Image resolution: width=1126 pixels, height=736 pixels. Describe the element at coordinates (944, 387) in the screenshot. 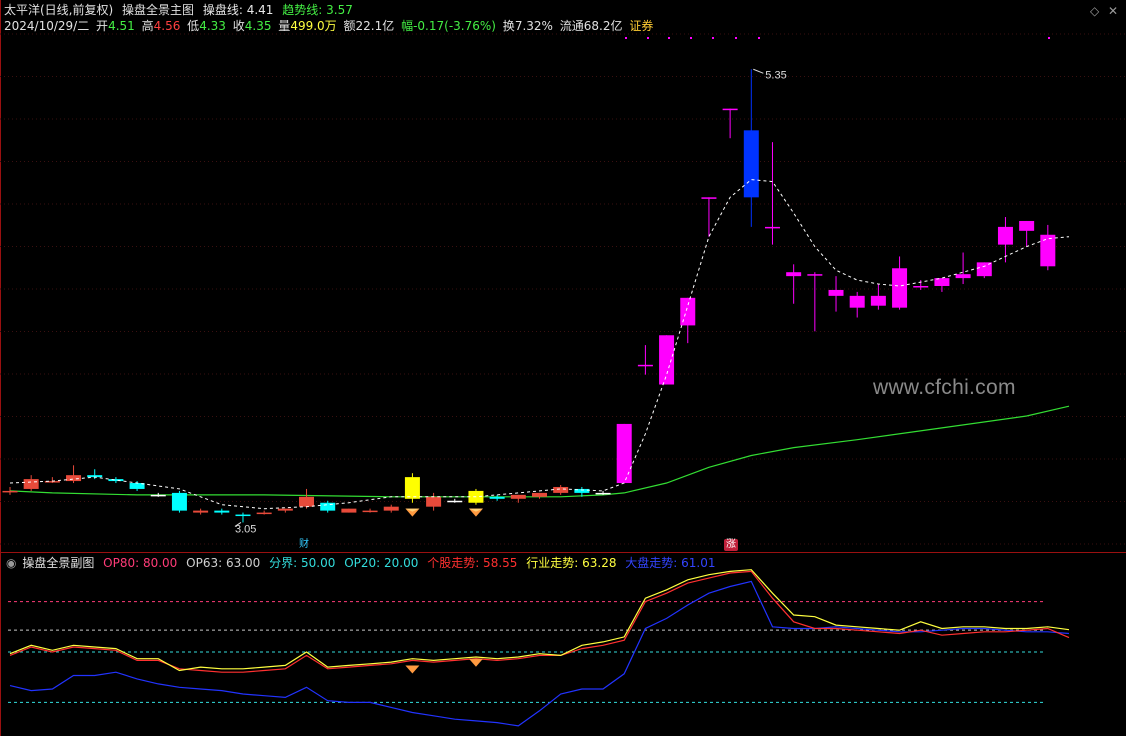

I see `watermark: www.cfchi.com` at that location.